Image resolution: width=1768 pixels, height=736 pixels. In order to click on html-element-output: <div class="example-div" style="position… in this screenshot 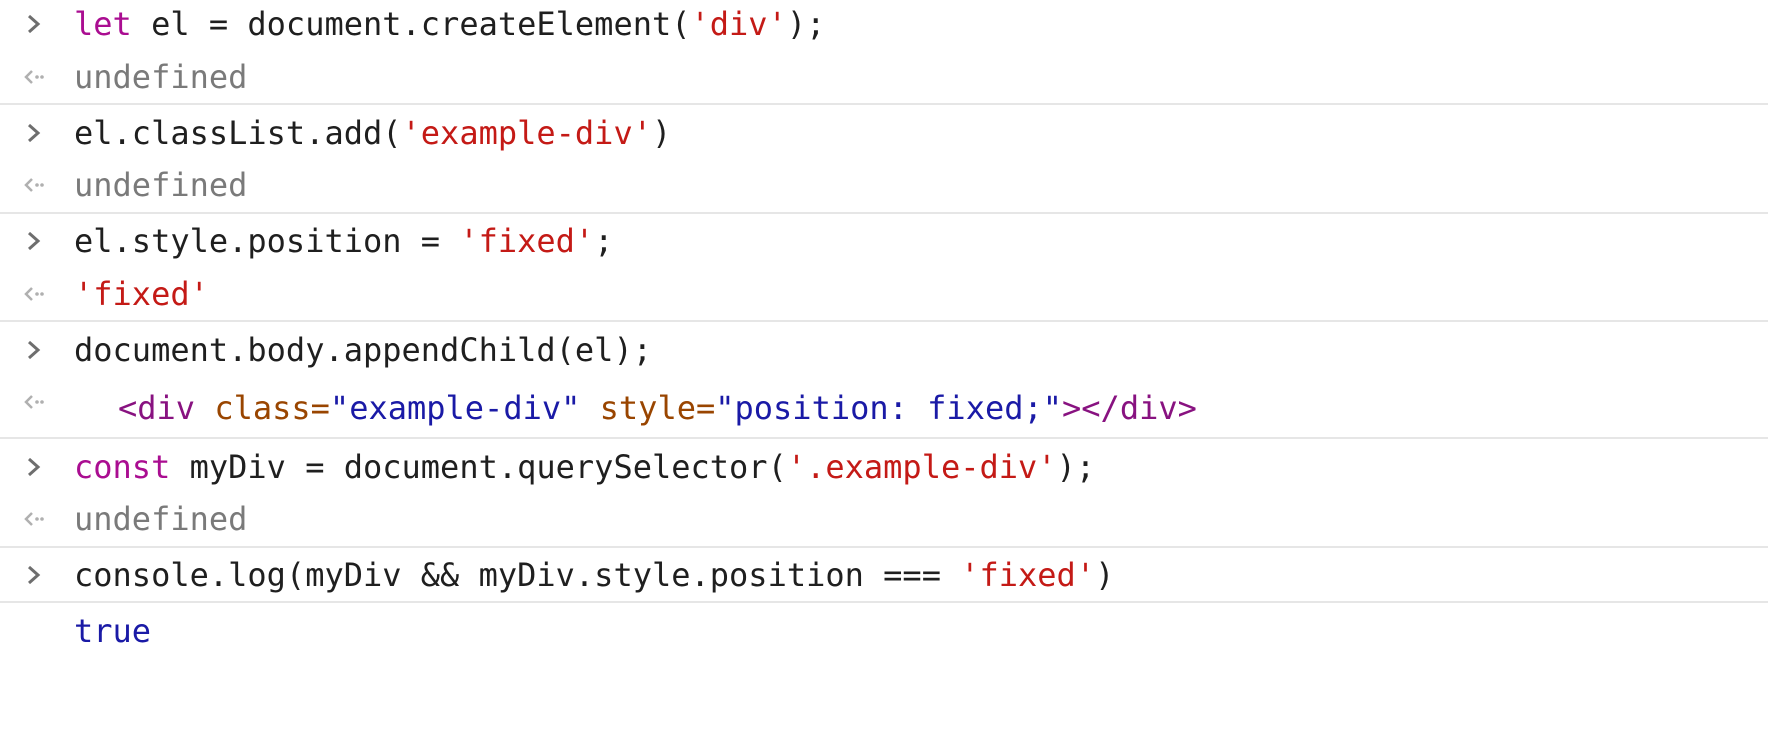, I will do `click(657, 408)`.